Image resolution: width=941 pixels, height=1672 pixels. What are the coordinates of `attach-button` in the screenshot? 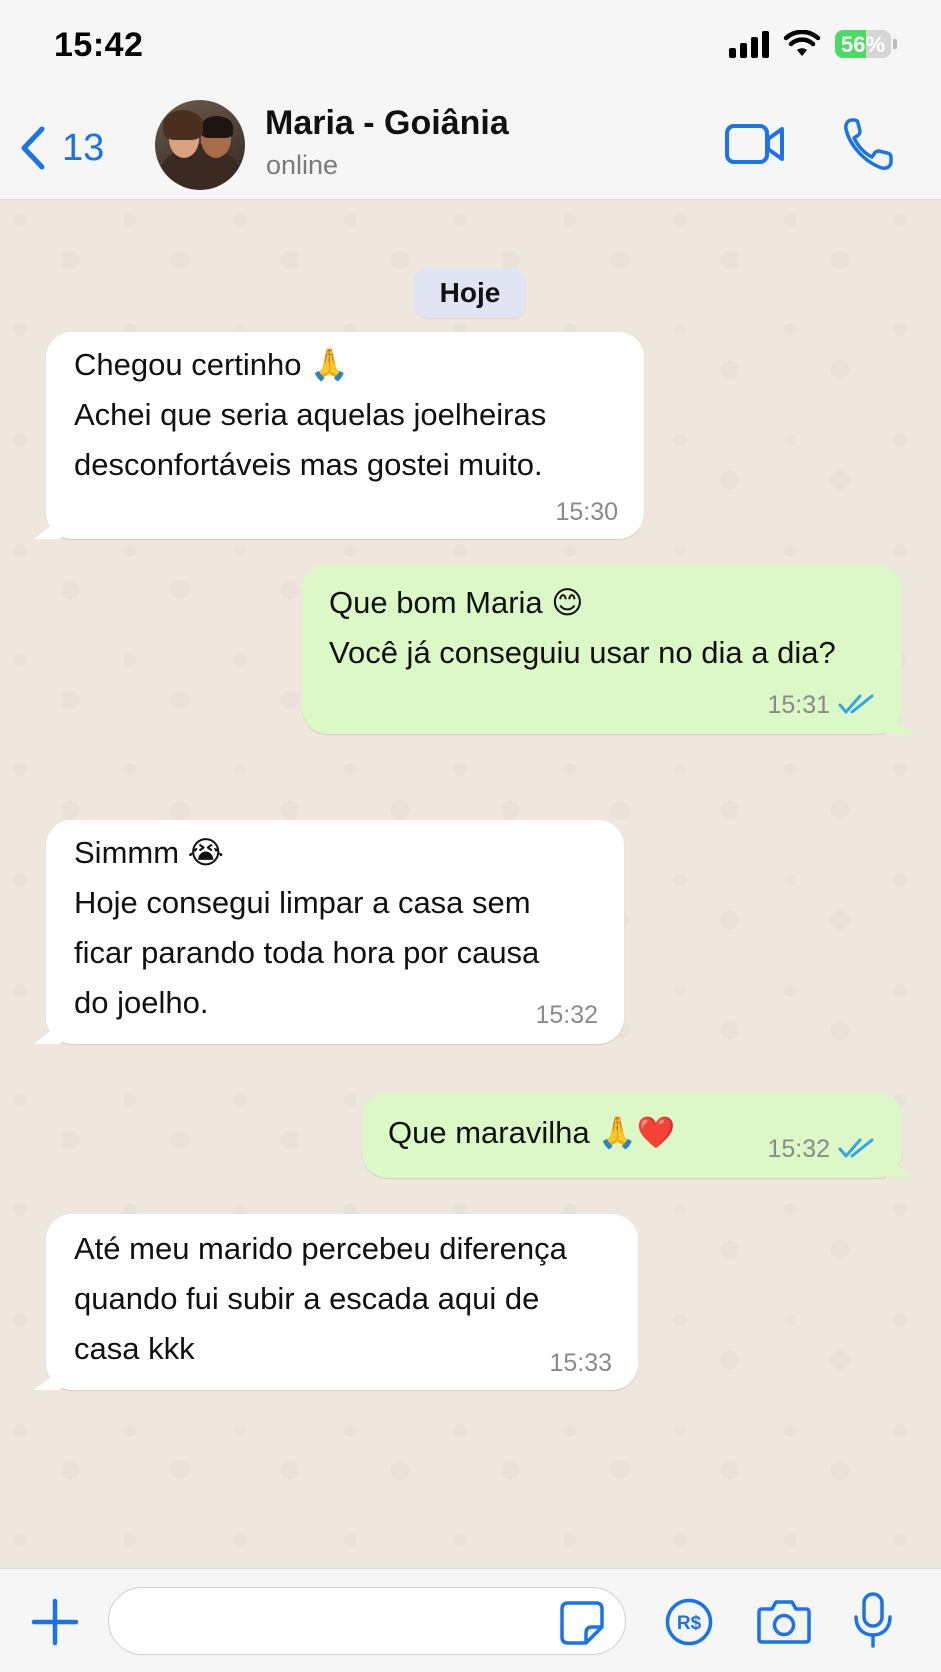 It's located at (55, 1622).